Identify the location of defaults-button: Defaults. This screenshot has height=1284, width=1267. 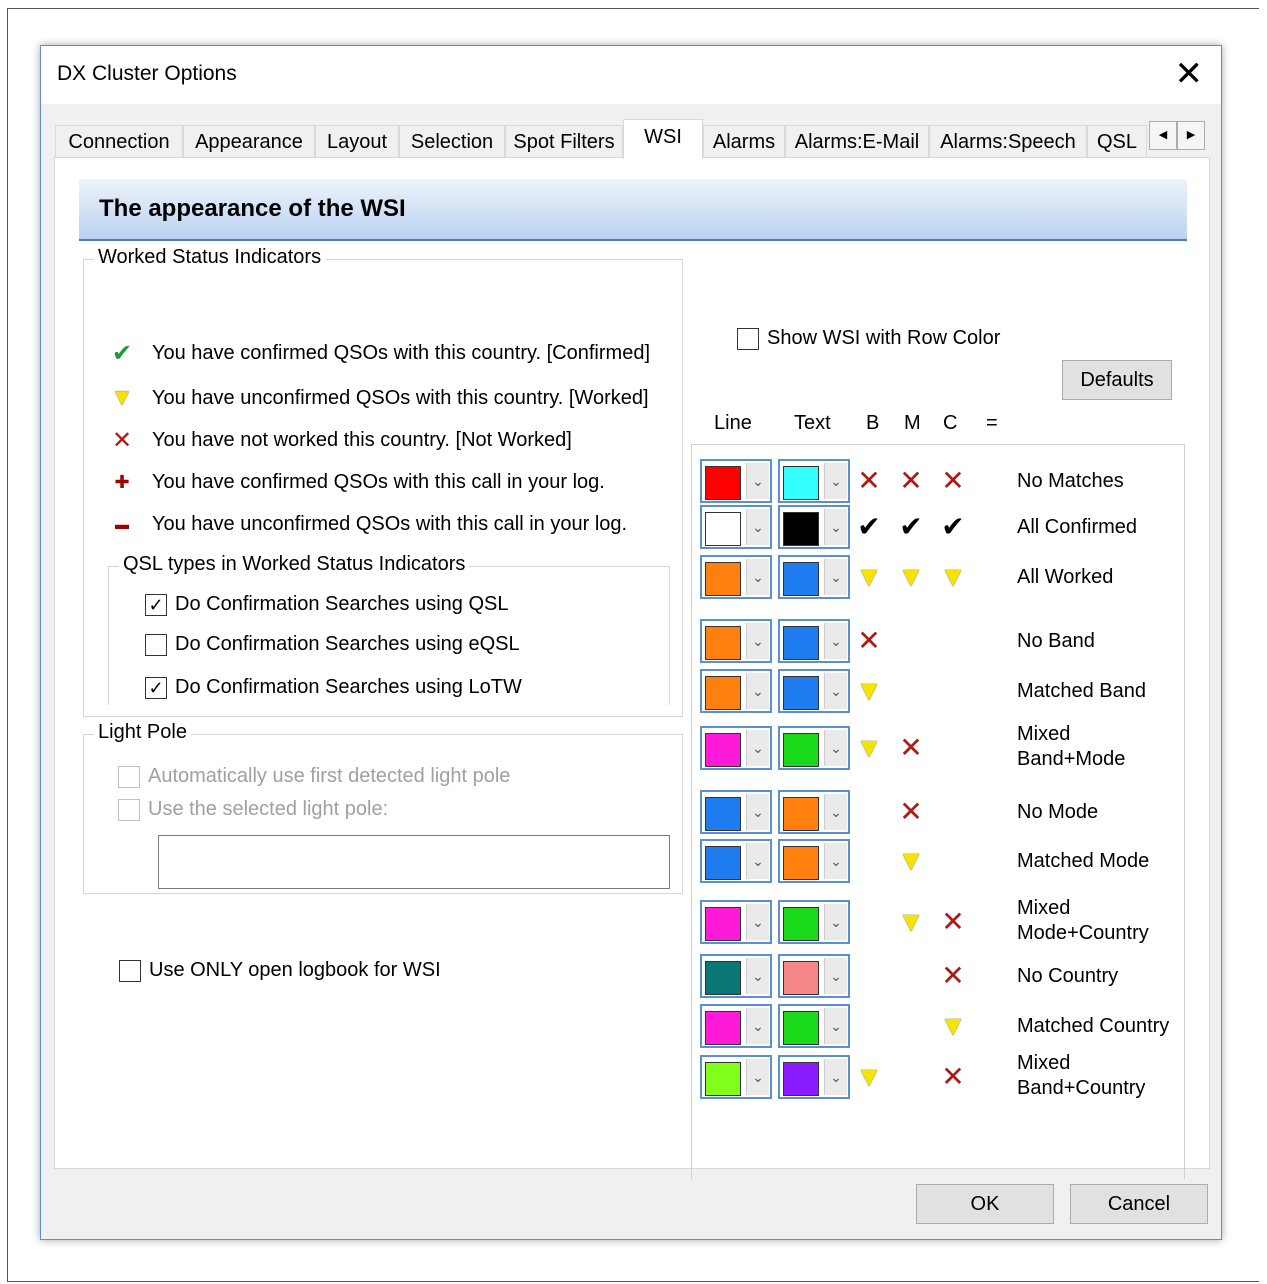
(1117, 380).